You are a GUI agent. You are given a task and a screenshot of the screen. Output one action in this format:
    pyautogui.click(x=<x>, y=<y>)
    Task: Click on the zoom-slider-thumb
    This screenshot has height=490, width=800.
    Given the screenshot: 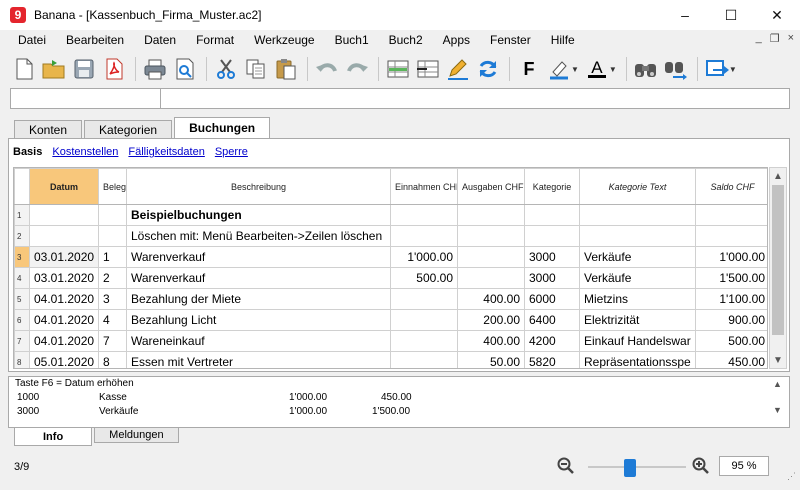 What is the action you would take?
    pyautogui.click(x=630, y=468)
    